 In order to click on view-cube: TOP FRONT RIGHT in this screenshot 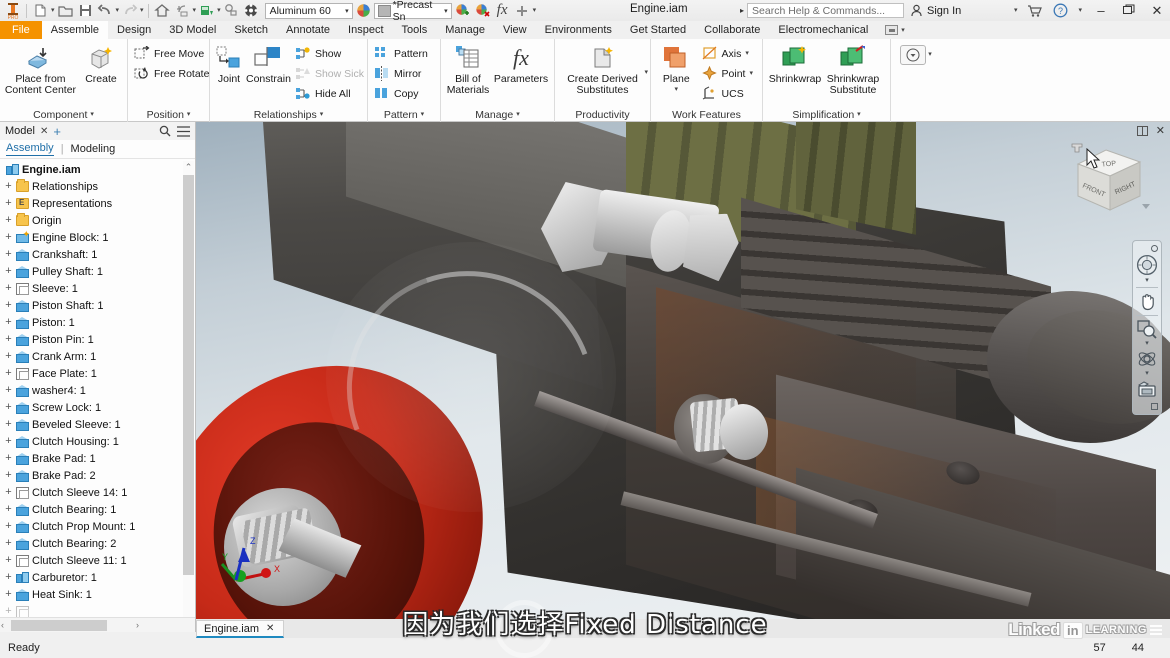, I will do `click(1109, 183)`.